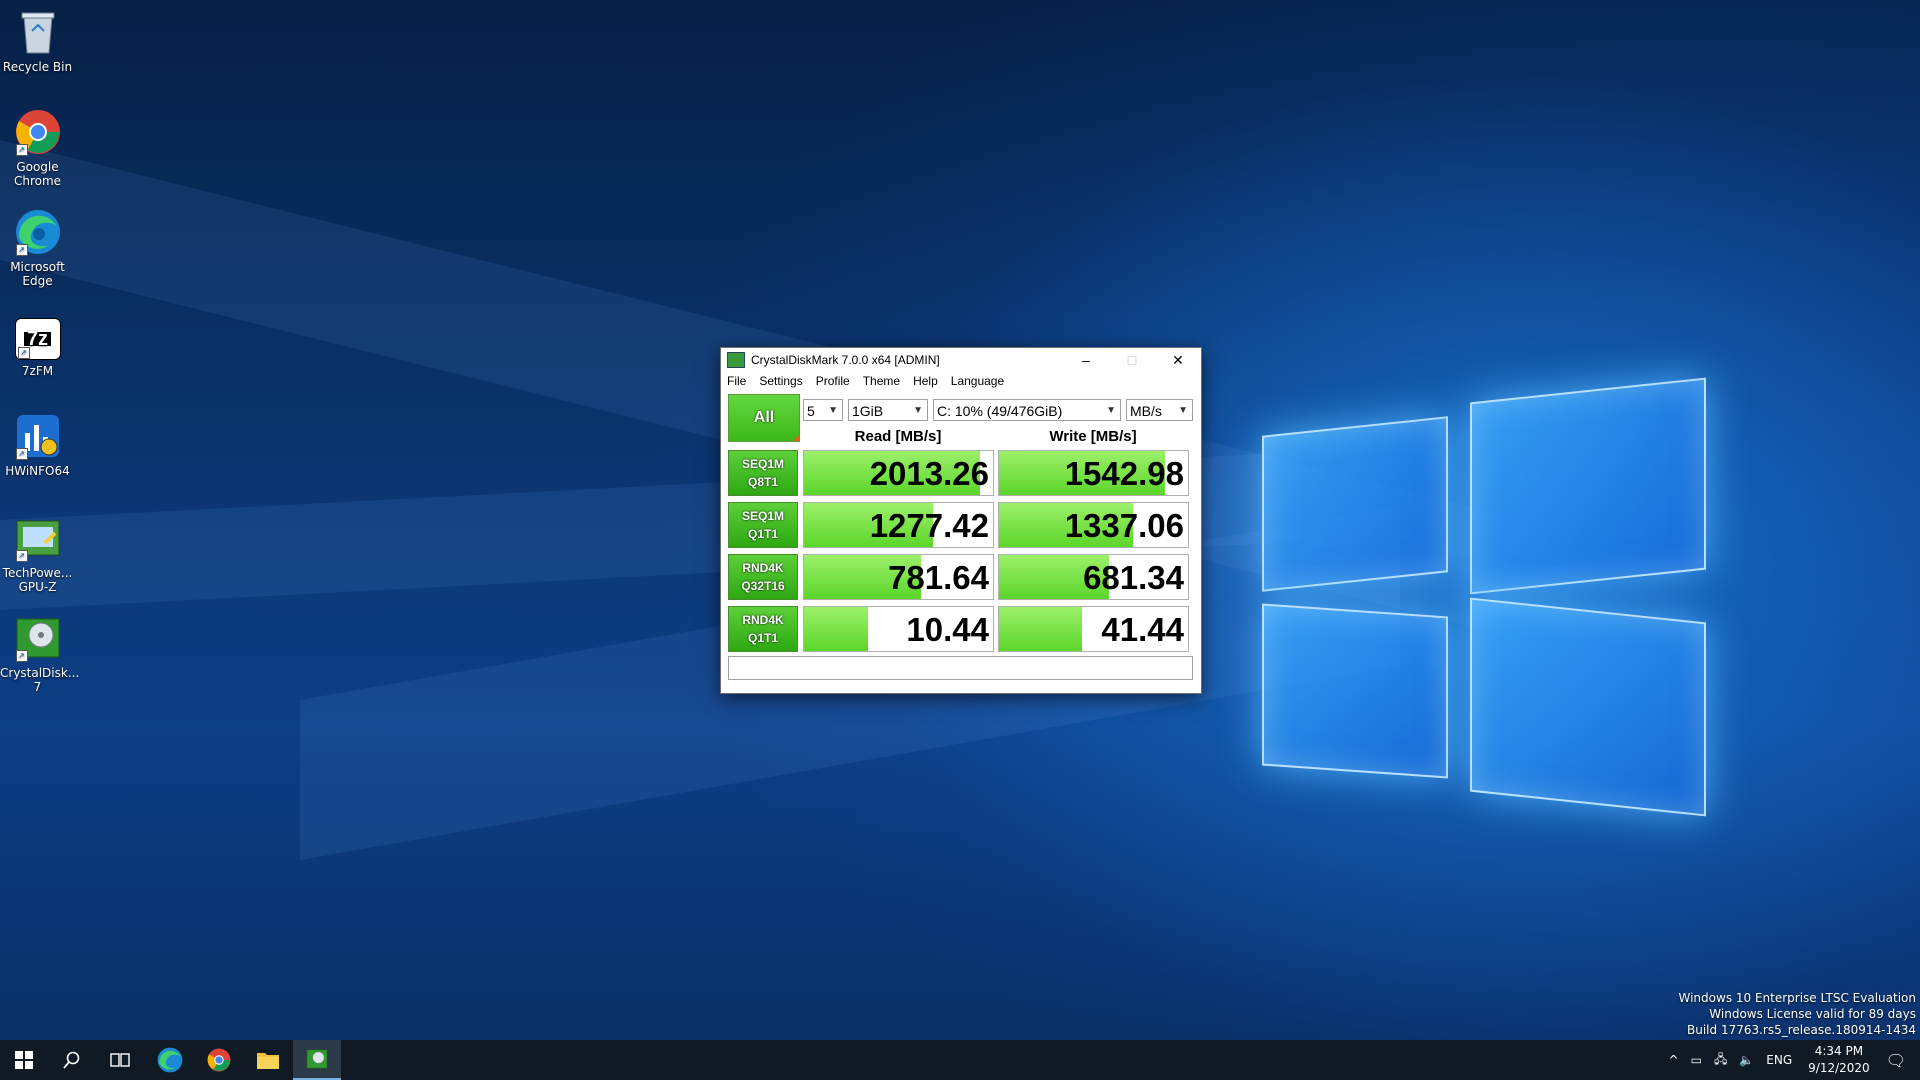 Image resolution: width=1920 pixels, height=1080 pixels. I want to click on write-result-cell: 1337.06, so click(1093, 525).